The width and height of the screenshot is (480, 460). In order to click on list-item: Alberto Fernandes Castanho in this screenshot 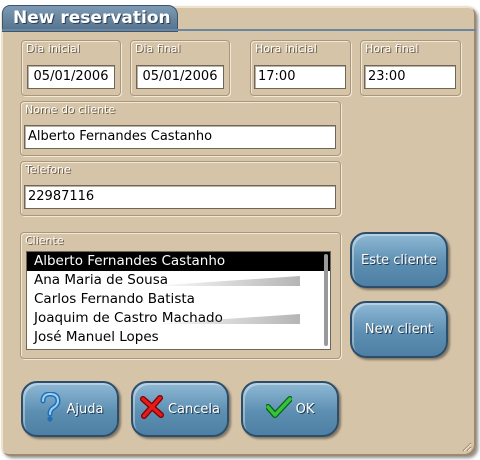, I will do `click(178, 261)`.